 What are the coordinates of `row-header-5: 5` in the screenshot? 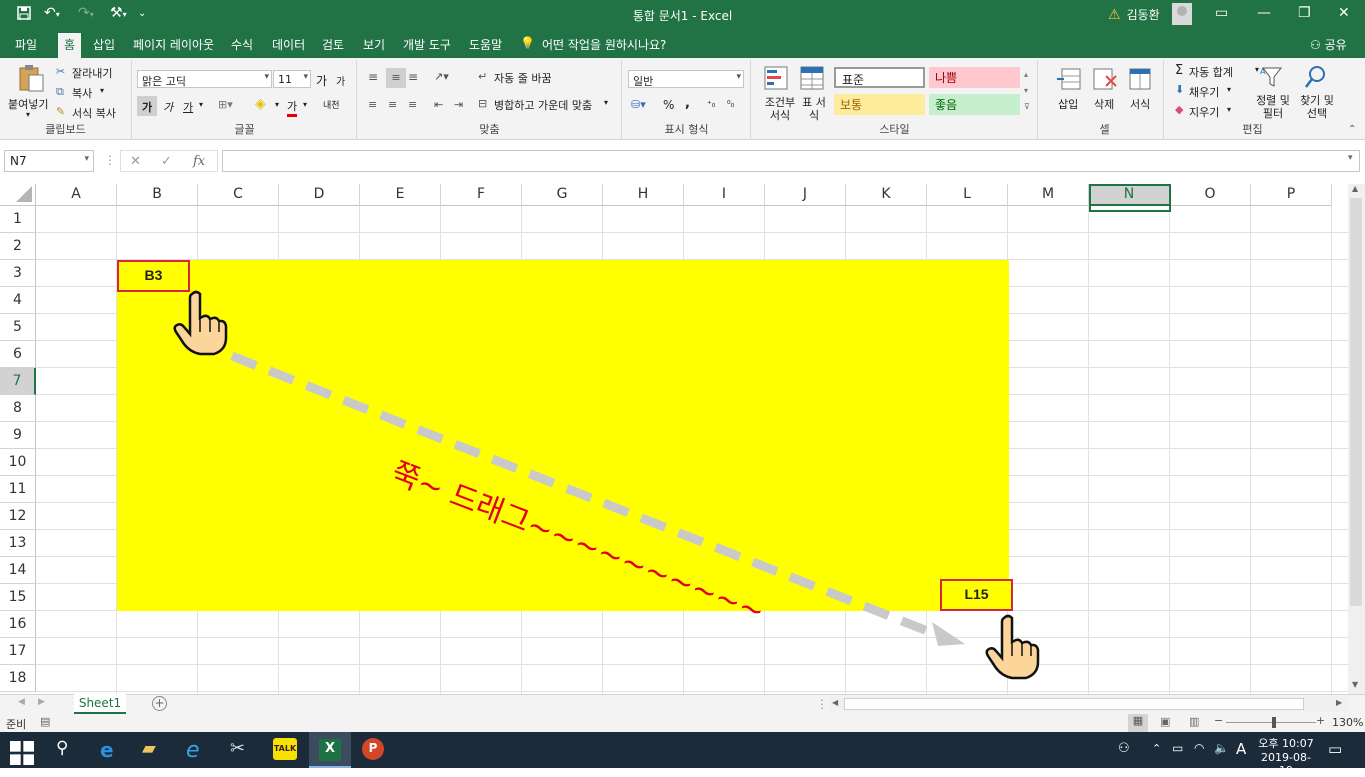 It's located at (18, 327).